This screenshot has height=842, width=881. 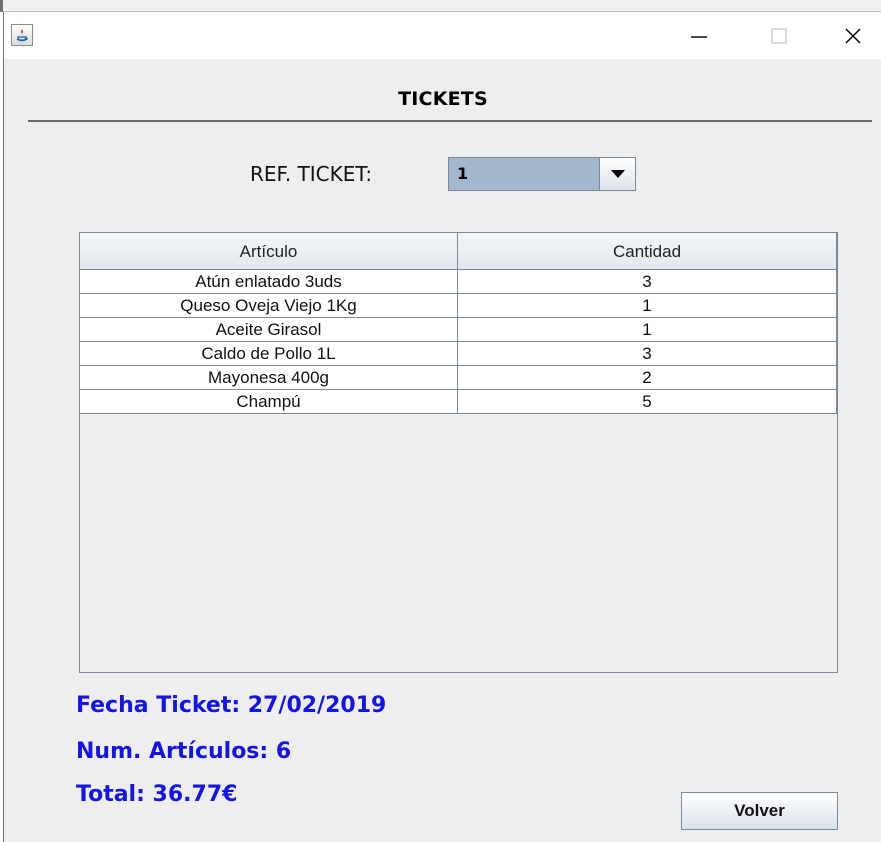 I want to click on cell-articulo: Caldo de Pollo 1L, so click(x=269, y=353).